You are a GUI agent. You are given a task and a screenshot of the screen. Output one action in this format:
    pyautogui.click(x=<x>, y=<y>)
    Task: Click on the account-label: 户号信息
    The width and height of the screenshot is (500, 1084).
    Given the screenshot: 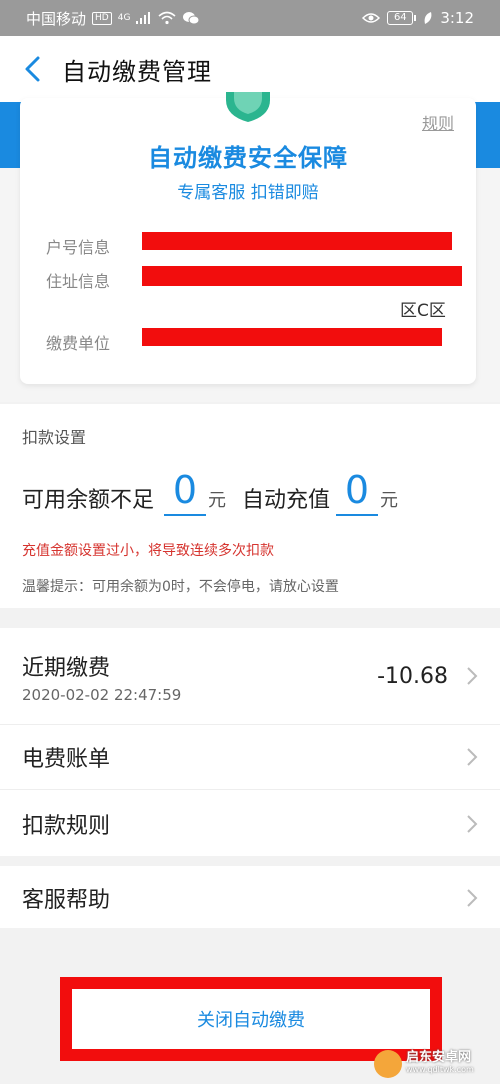 What is the action you would take?
    pyautogui.click(x=78, y=247)
    